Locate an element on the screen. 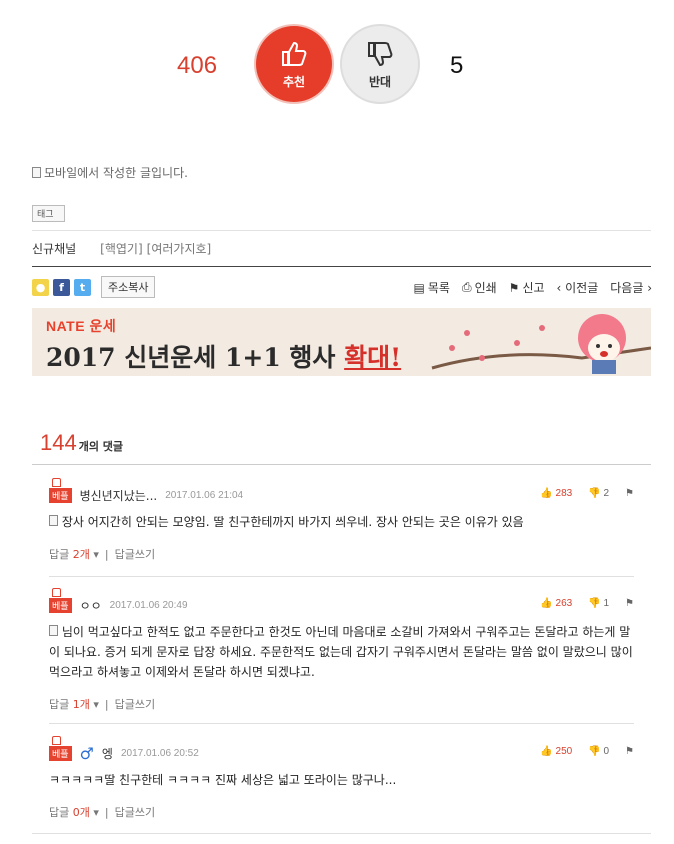 The height and width of the screenshot is (844, 674). channel-tag-2: [여러가지호] is located at coordinates (179, 248).